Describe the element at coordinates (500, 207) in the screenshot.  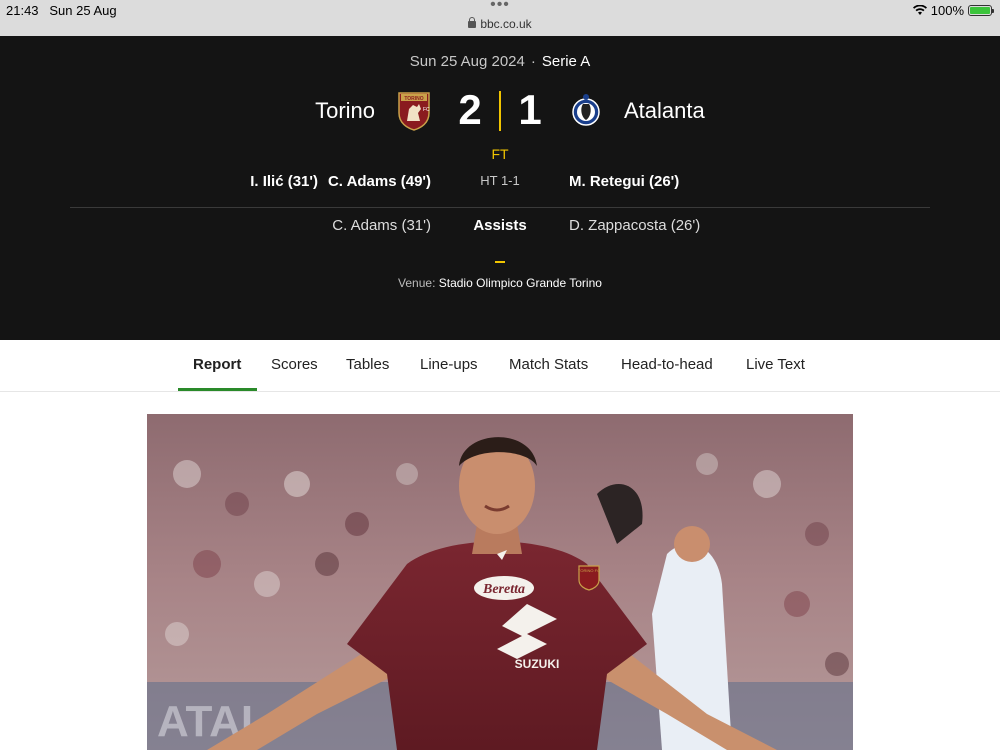
I see `header-divider` at that location.